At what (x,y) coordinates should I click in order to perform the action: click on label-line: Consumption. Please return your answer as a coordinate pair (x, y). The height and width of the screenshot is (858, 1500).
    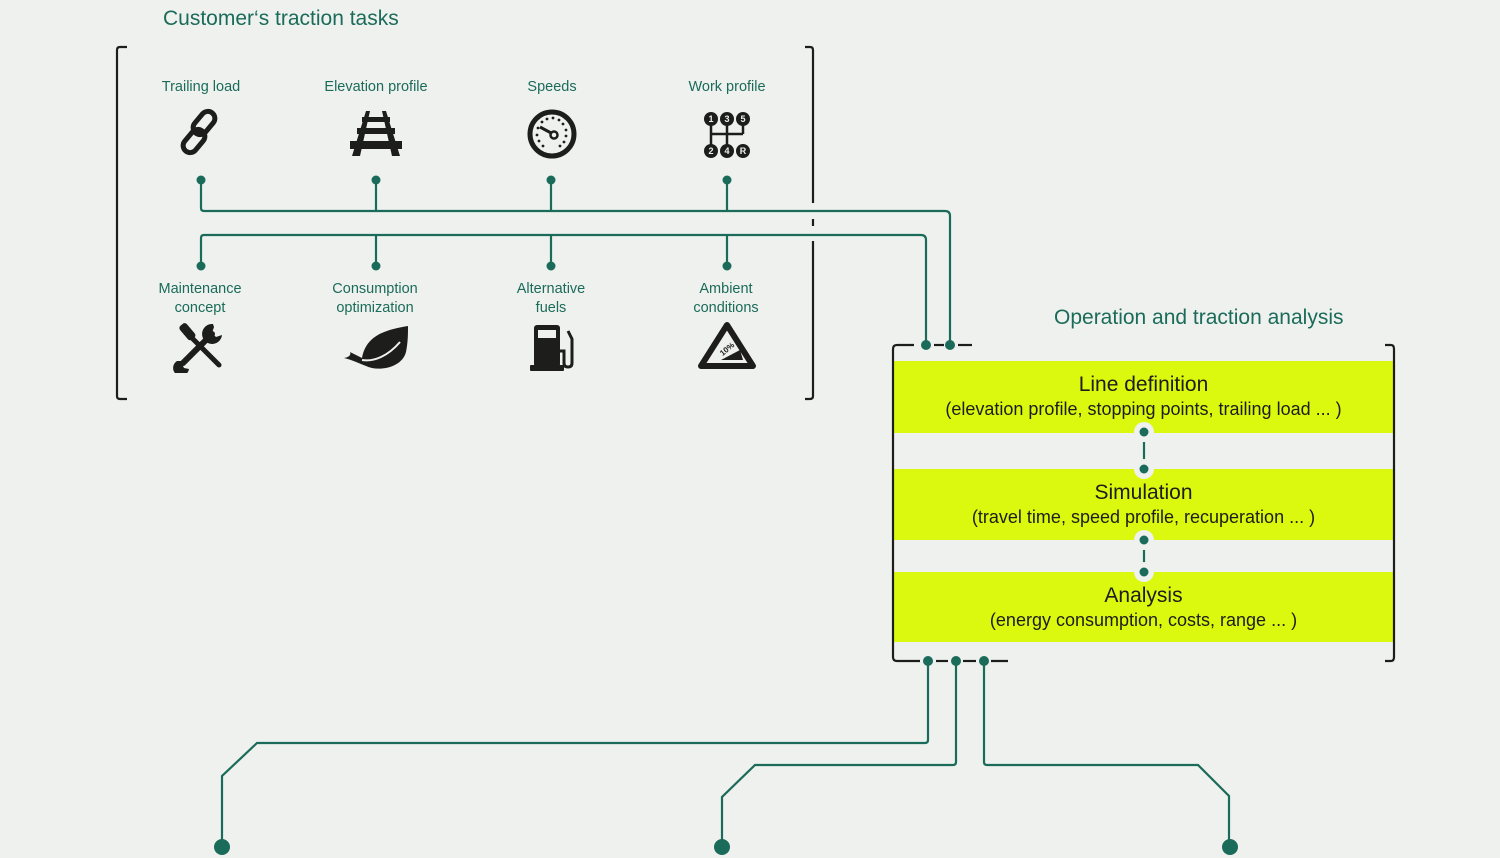
    Looking at the image, I should click on (375, 289).